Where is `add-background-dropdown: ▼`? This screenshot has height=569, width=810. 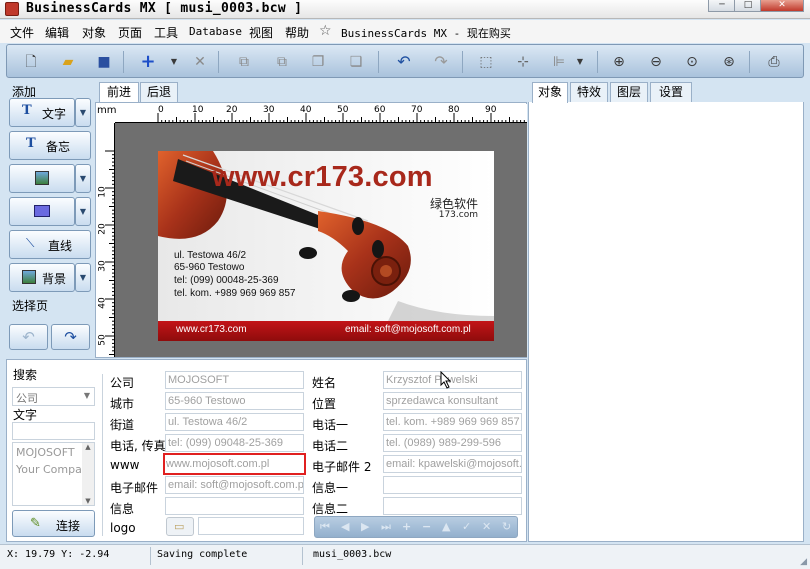
add-background-dropdown: ▼ is located at coordinates (83, 277).